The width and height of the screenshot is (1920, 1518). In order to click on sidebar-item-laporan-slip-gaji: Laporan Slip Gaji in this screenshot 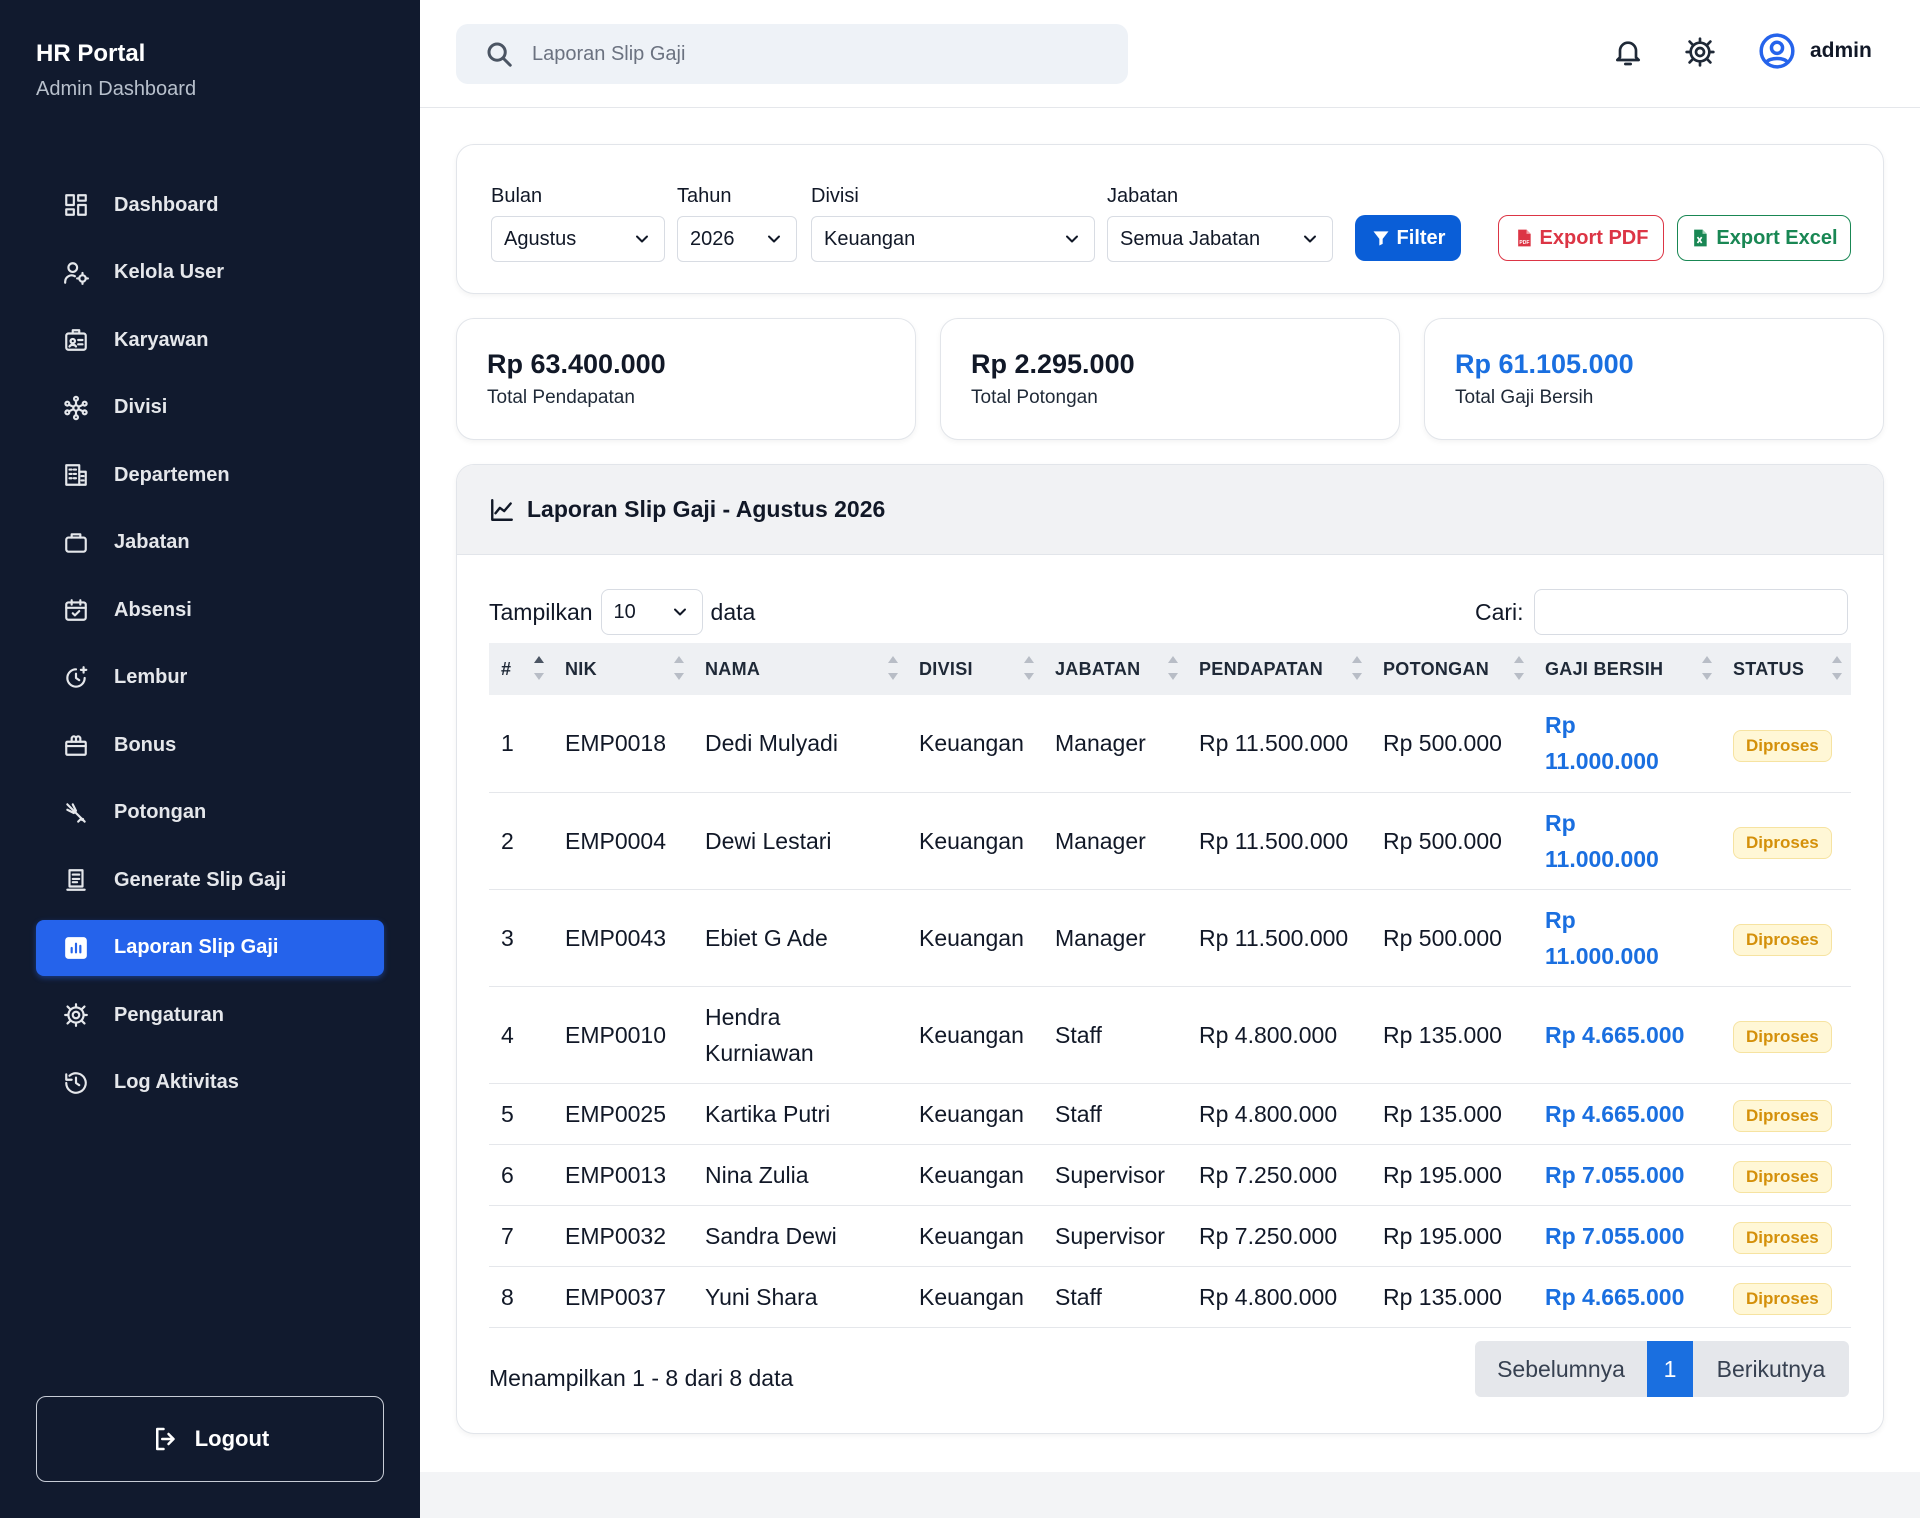, I will do `click(210, 947)`.